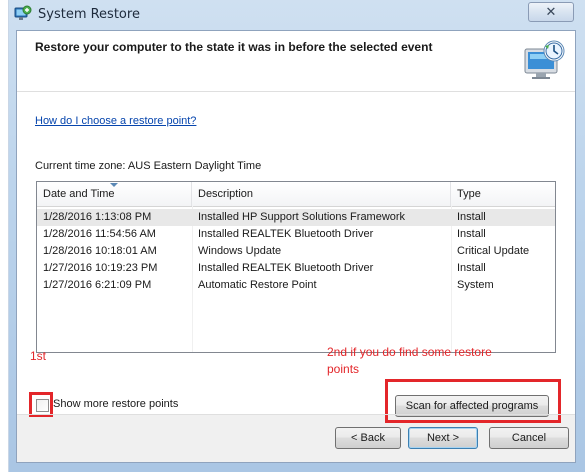 The height and width of the screenshot is (472, 585). I want to click on column-header-description: Description, so click(321, 194).